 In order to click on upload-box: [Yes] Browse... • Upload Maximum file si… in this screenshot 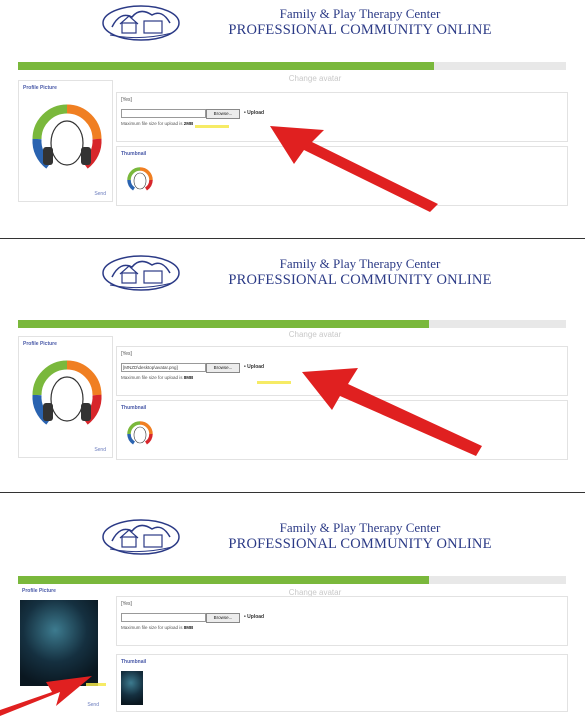, I will do `click(342, 621)`.